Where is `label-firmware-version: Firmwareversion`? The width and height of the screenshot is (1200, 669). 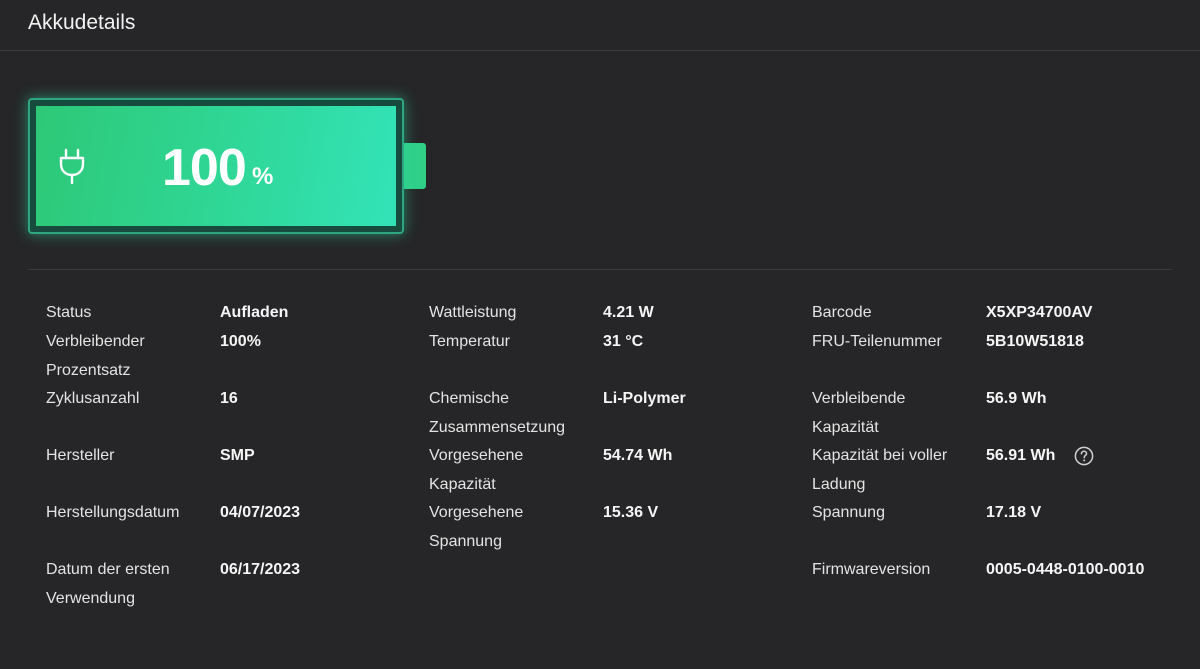 label-firmware-version: Firmwareversion is located at coordinates (871, 569).